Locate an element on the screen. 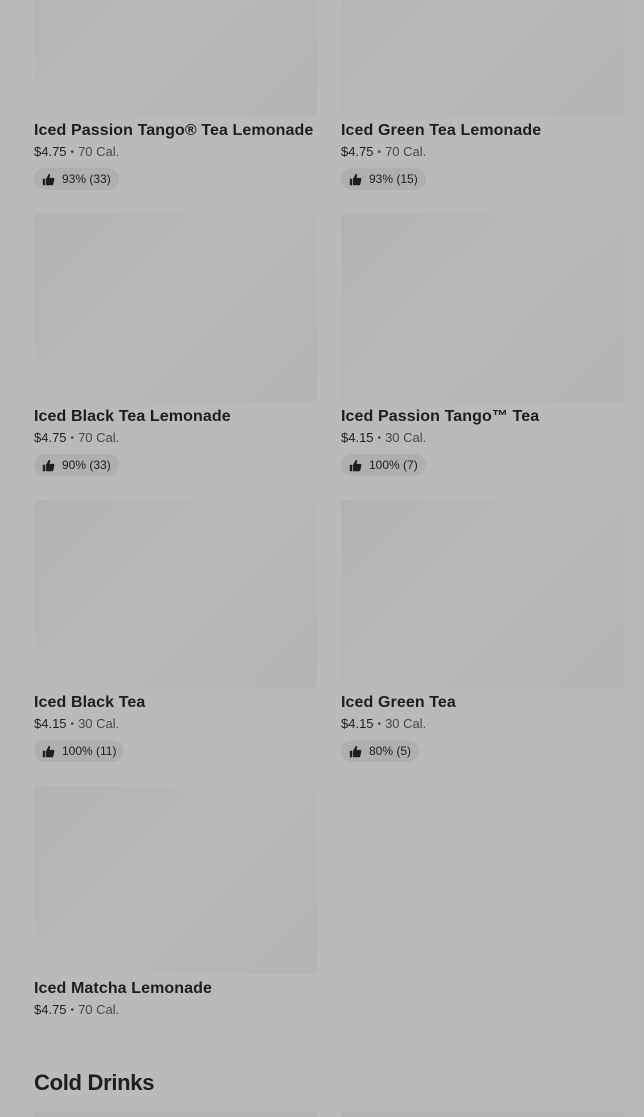  product-card-iced-black-tea: Iced Black Tea $4.15 • 30 Cal. 100% (11) is located at coordinates (175, 643).